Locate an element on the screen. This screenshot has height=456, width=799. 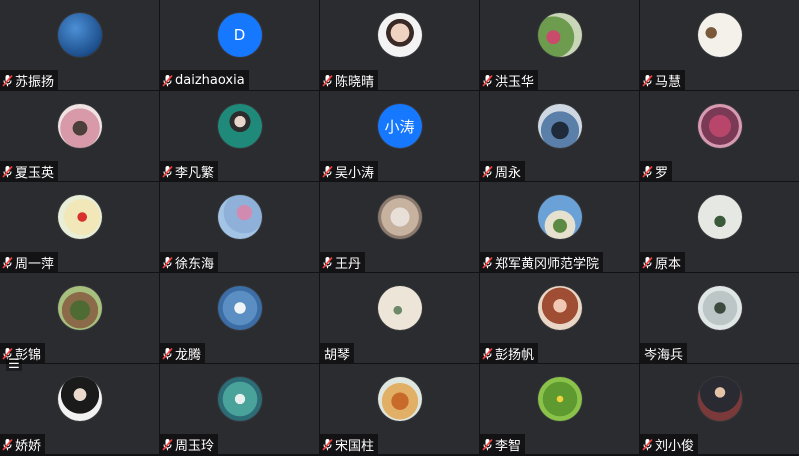
participant-name-tag: 宋国柱 is located at coordinates (349, 444).